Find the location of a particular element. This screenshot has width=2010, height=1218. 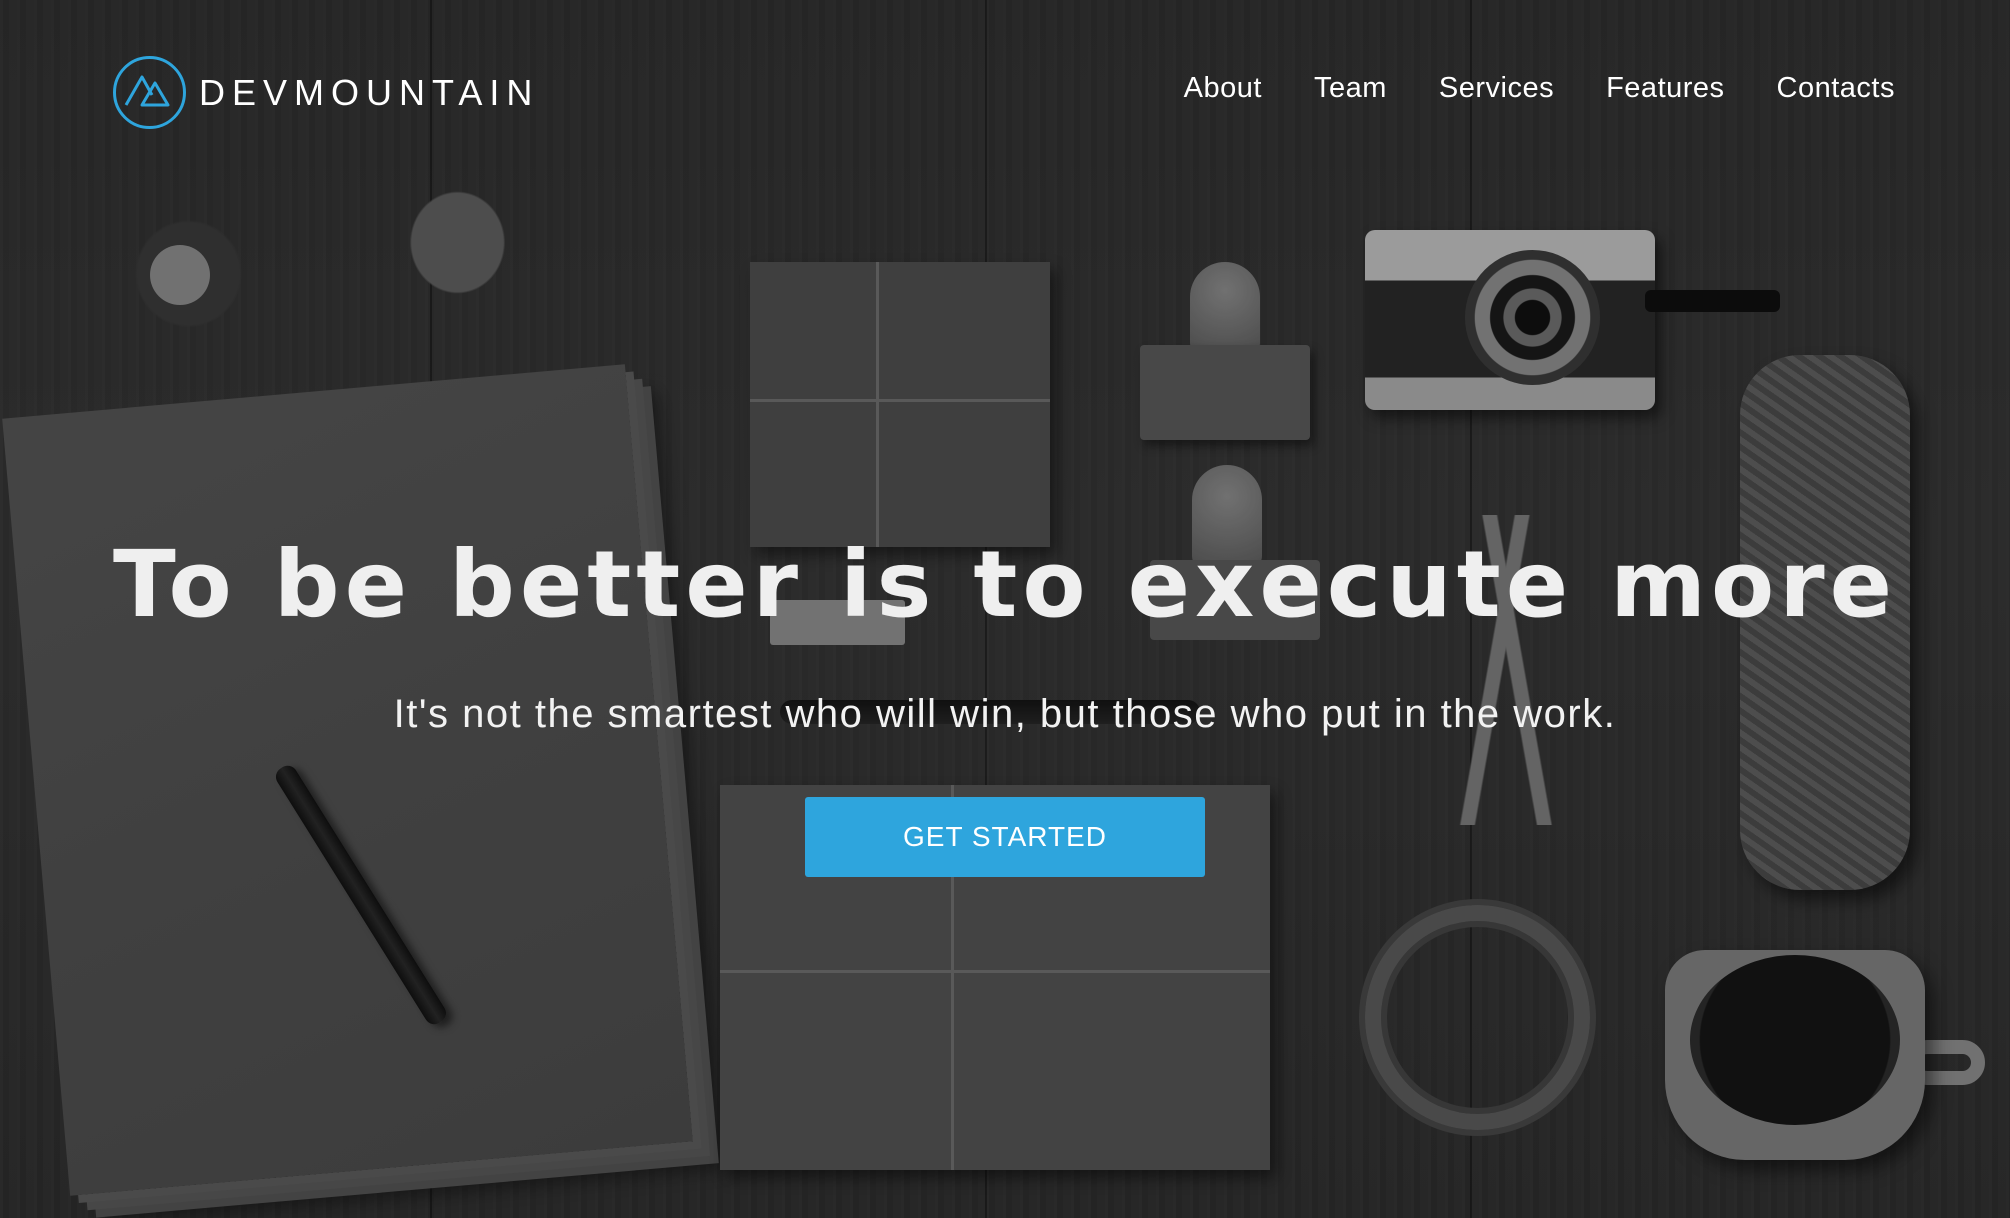

nav-link-contacts: Contacts is located at coordinates (1836, 88).